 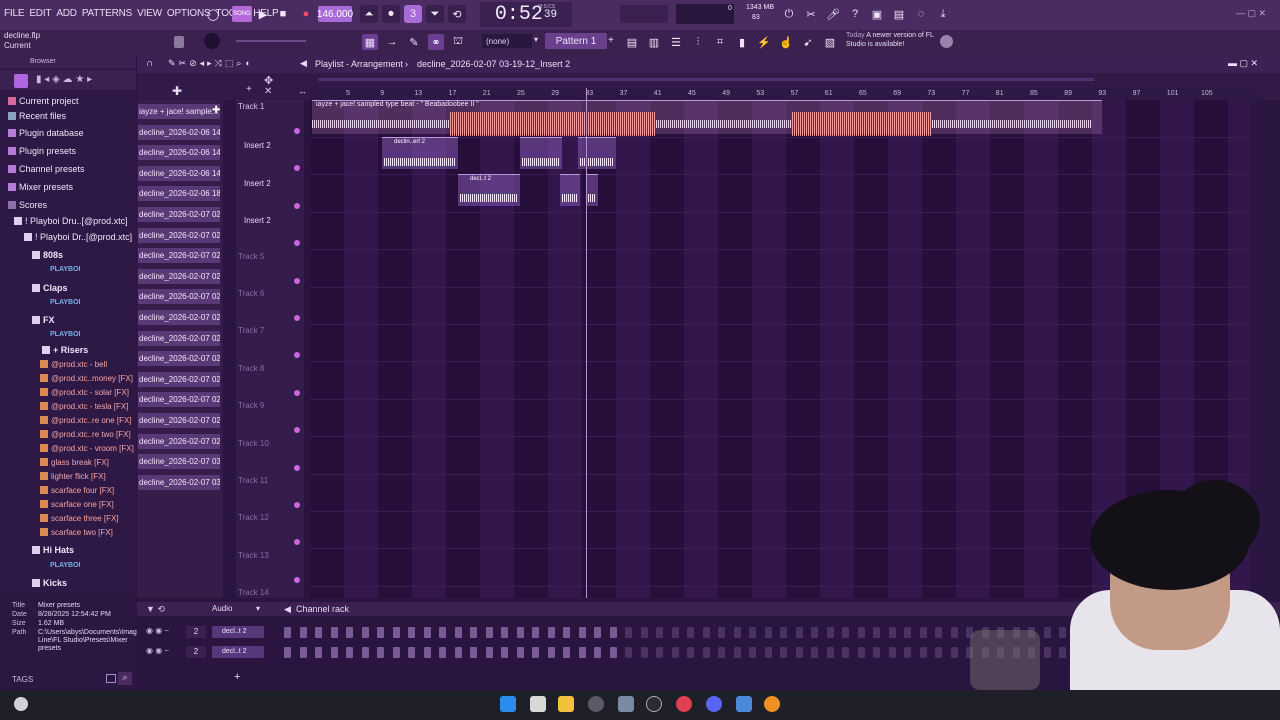 I want to click on time-display: 0:52 39, so click(x=526, y=14).